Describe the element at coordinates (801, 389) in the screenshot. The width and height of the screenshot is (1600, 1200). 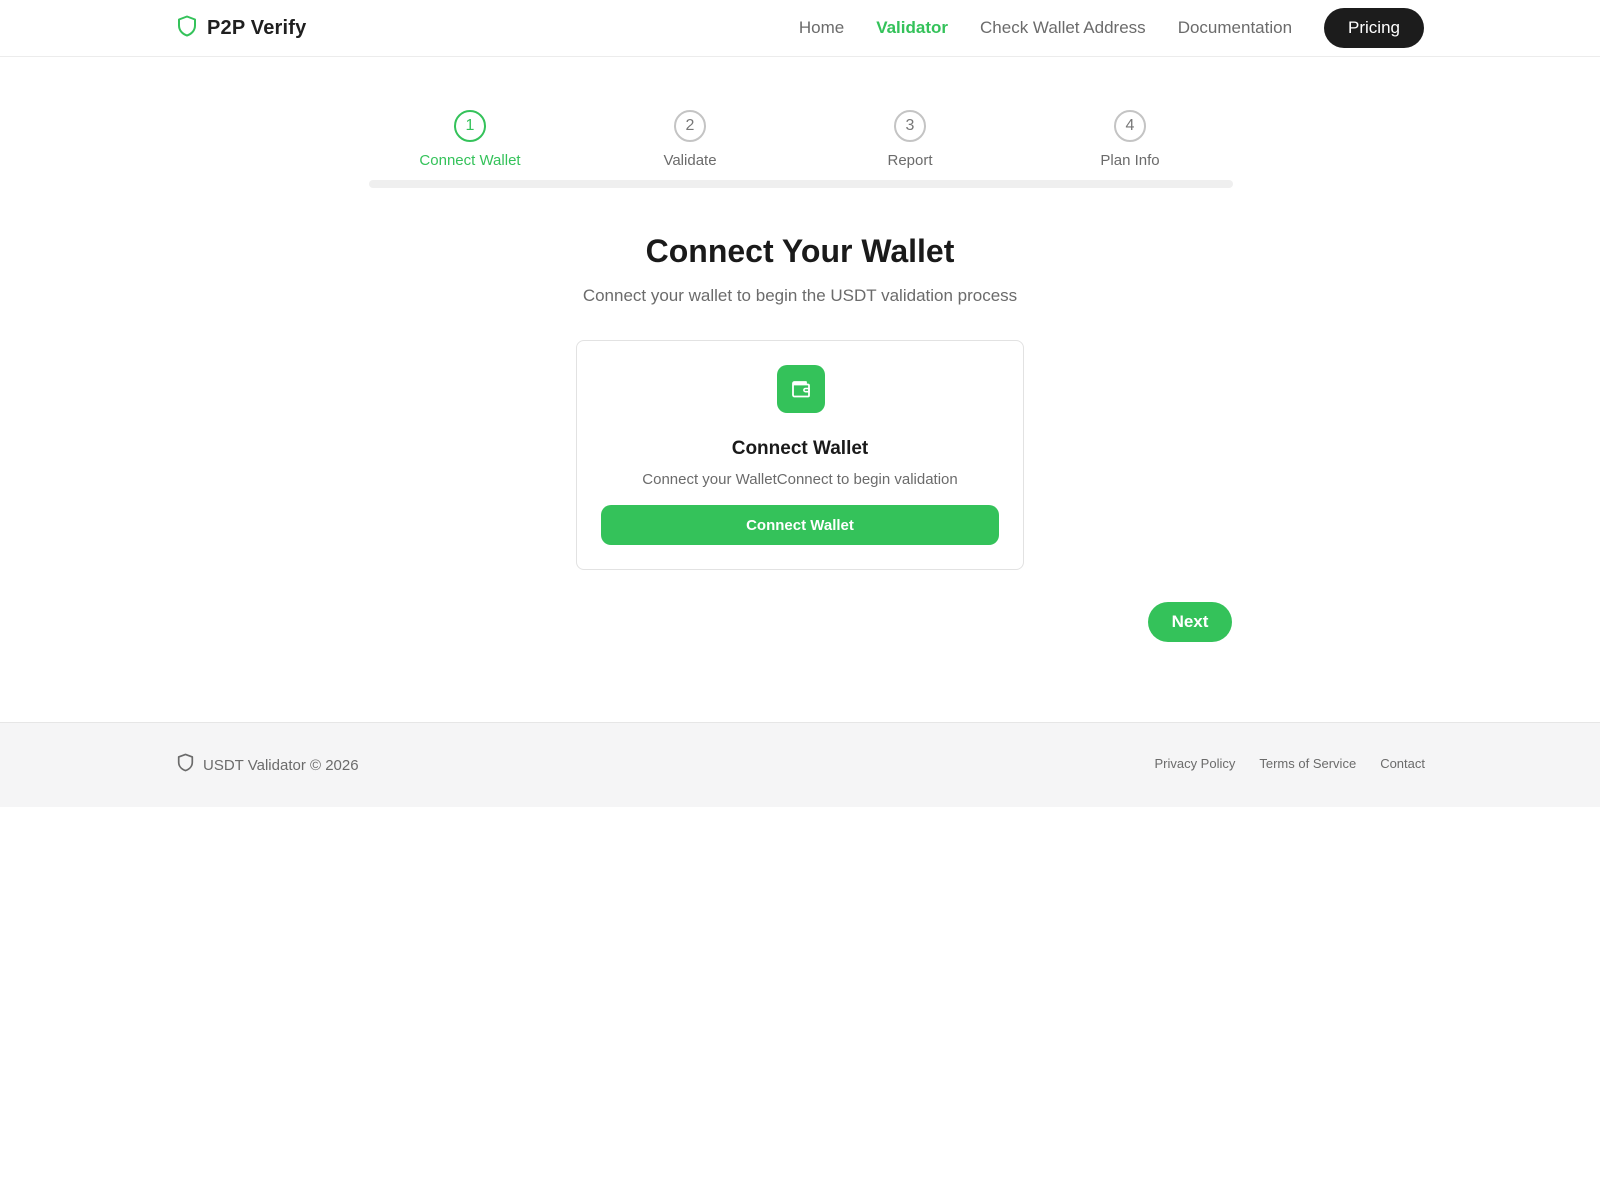
I see `wallet-icon` at that location.